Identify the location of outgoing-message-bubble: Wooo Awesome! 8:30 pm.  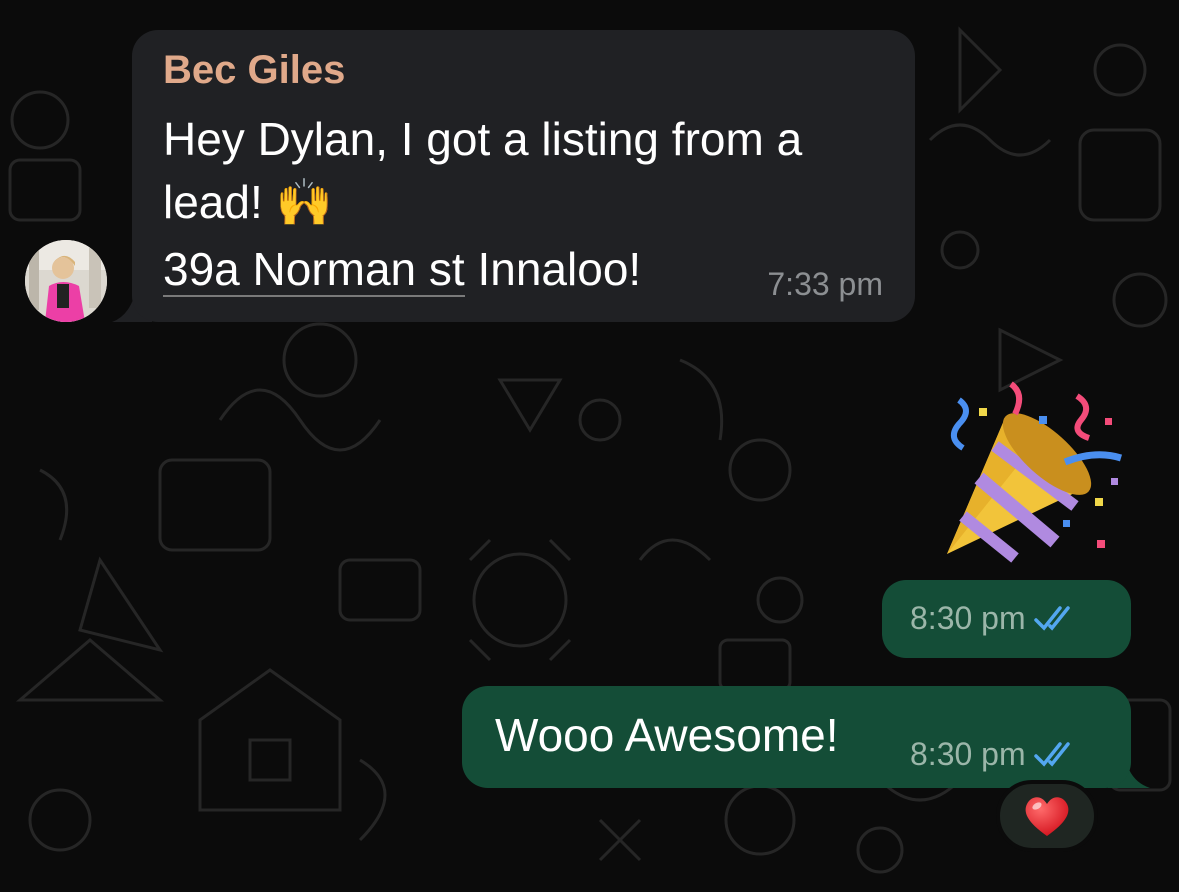
(796, 737).